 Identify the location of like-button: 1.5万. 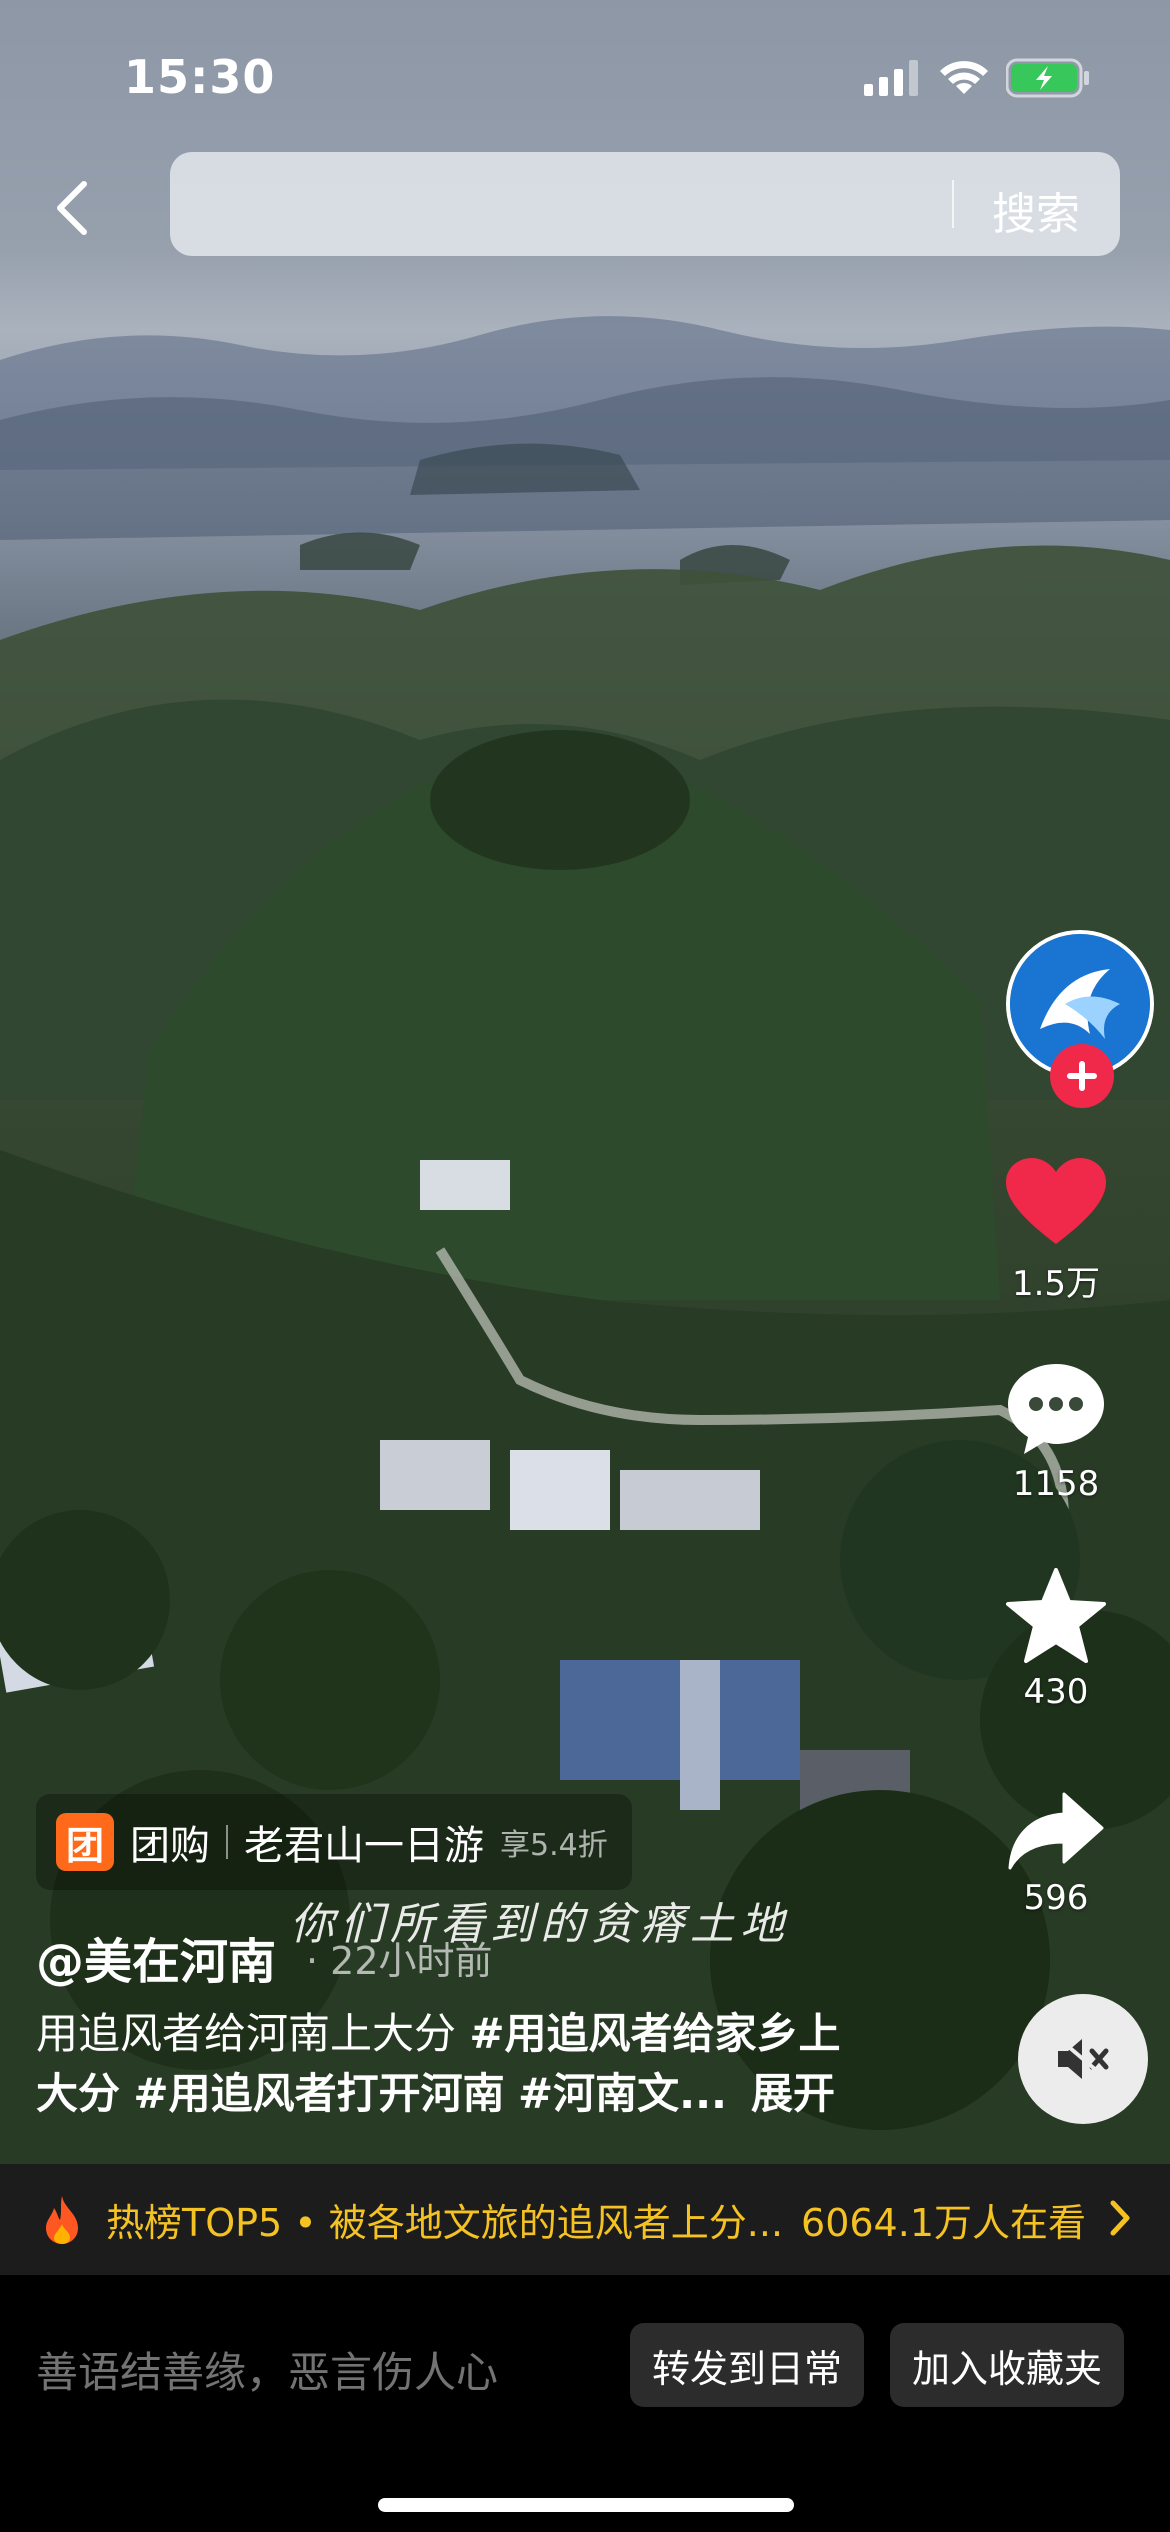
(1056, 1231).